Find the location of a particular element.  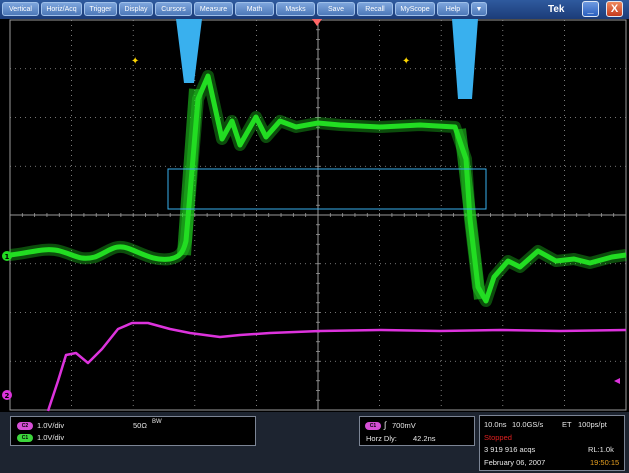

acquisition-count: 3 919 916 acqs is located at coordinates (510, 449).